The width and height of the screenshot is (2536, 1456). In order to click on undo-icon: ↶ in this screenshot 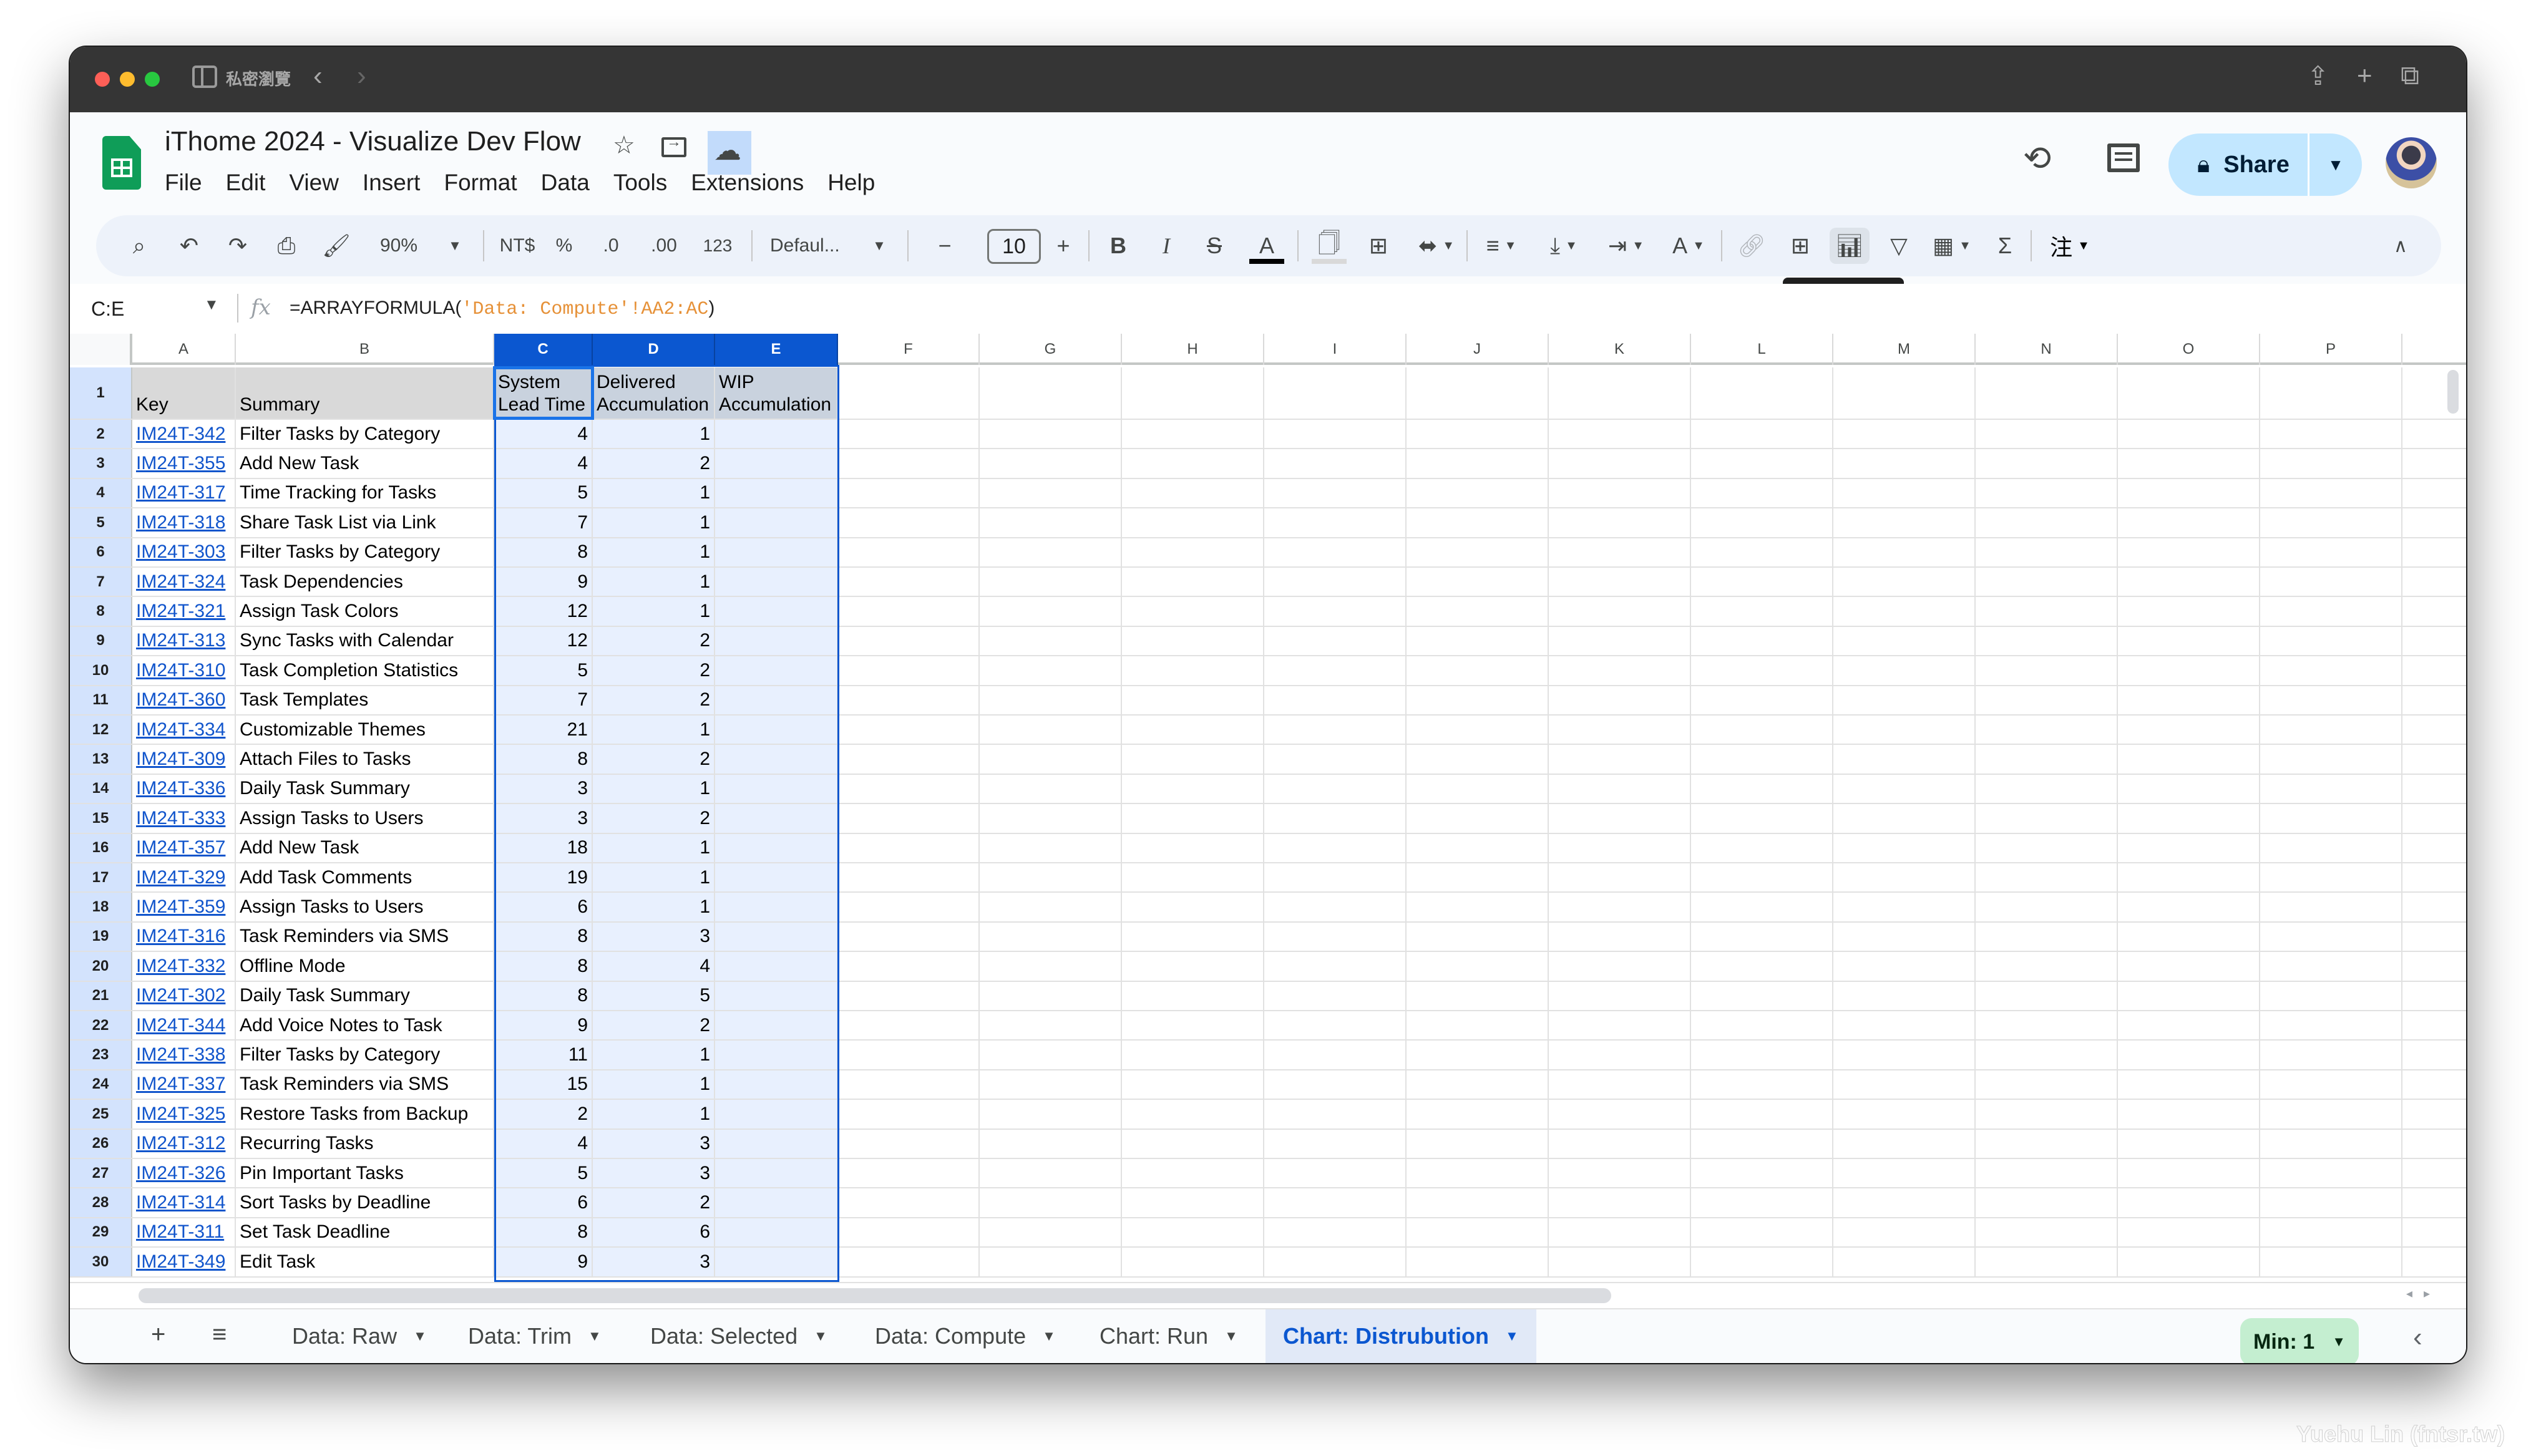, I will do `click(189, 246)`.